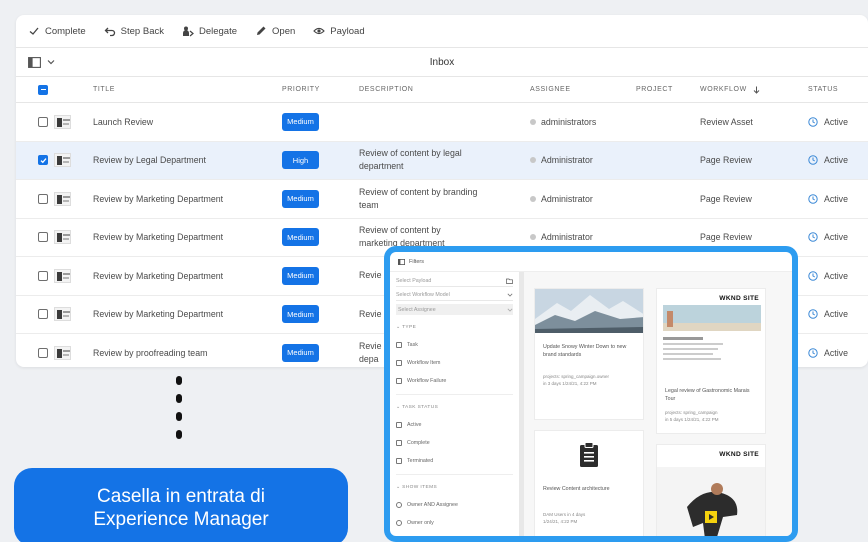  I want to click on column-header-status: STATUS, so click(823, 89).